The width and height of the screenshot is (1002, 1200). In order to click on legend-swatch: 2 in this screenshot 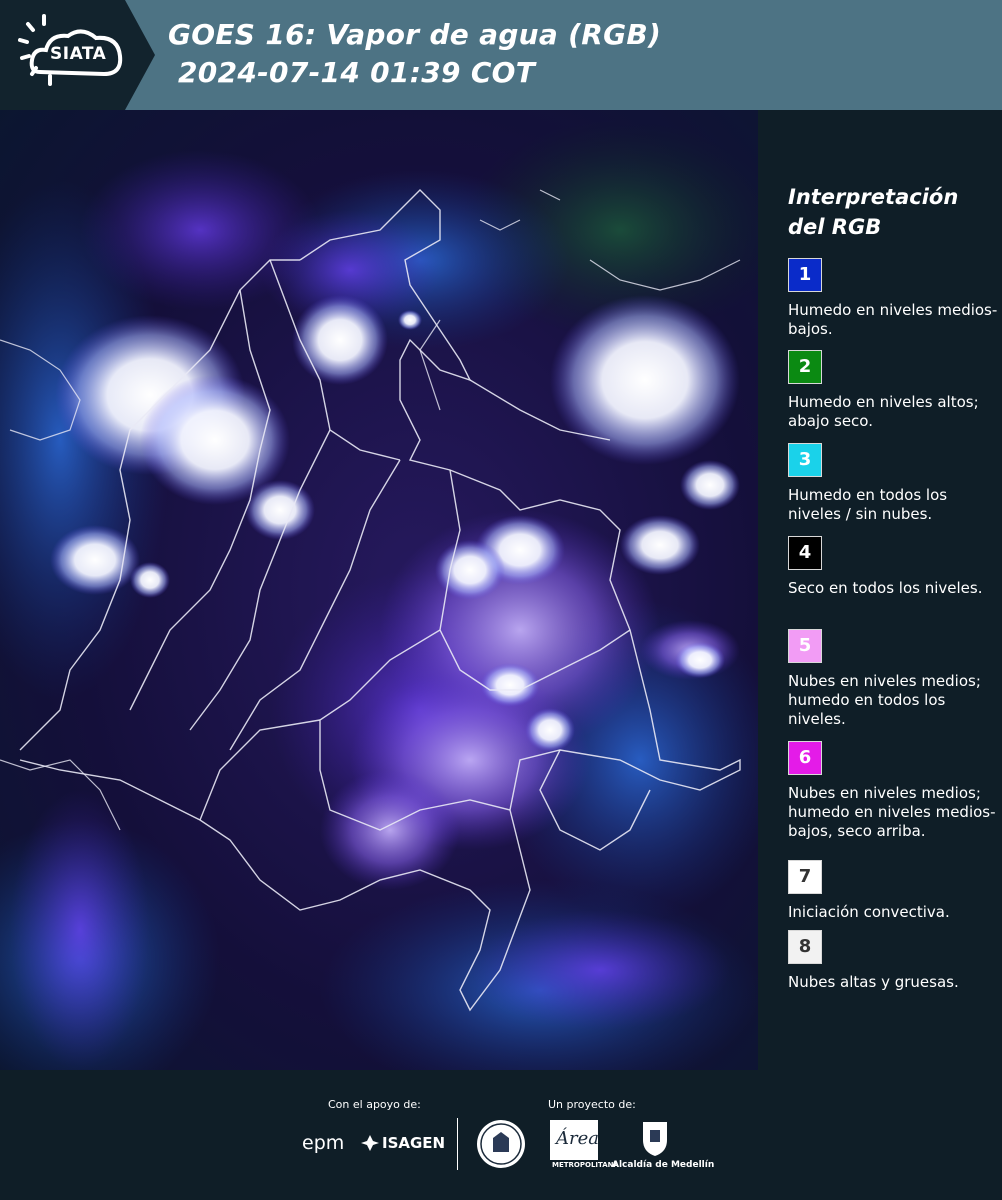, I will do `click(805, 367)`.